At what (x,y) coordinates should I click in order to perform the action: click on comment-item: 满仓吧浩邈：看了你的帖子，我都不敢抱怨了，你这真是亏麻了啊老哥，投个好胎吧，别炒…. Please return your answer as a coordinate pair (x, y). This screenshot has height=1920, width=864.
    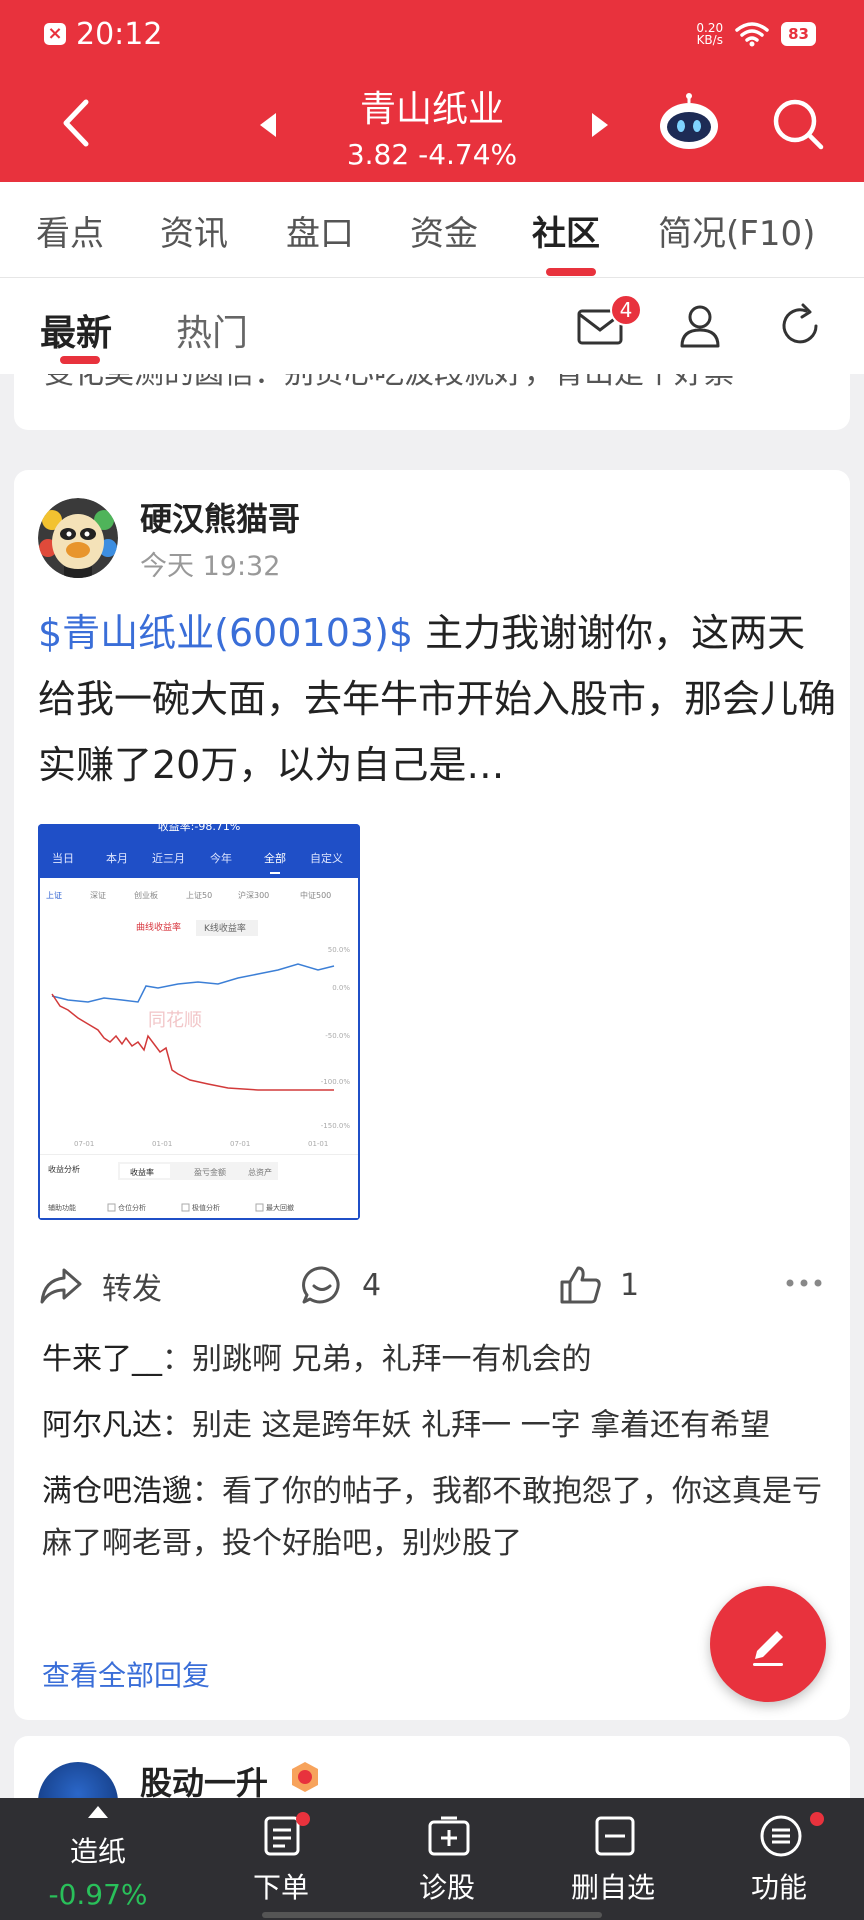
    Looking at the image, I should click on (437, 1518).